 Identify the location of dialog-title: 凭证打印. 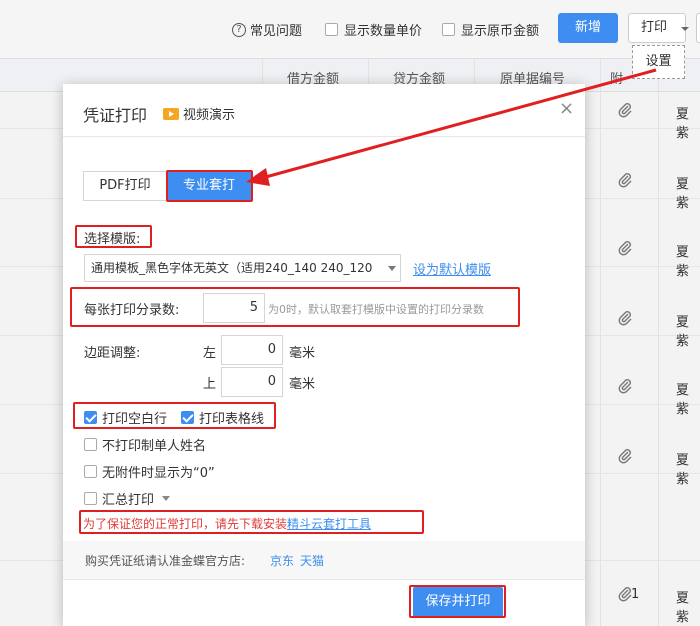
(115, 115).